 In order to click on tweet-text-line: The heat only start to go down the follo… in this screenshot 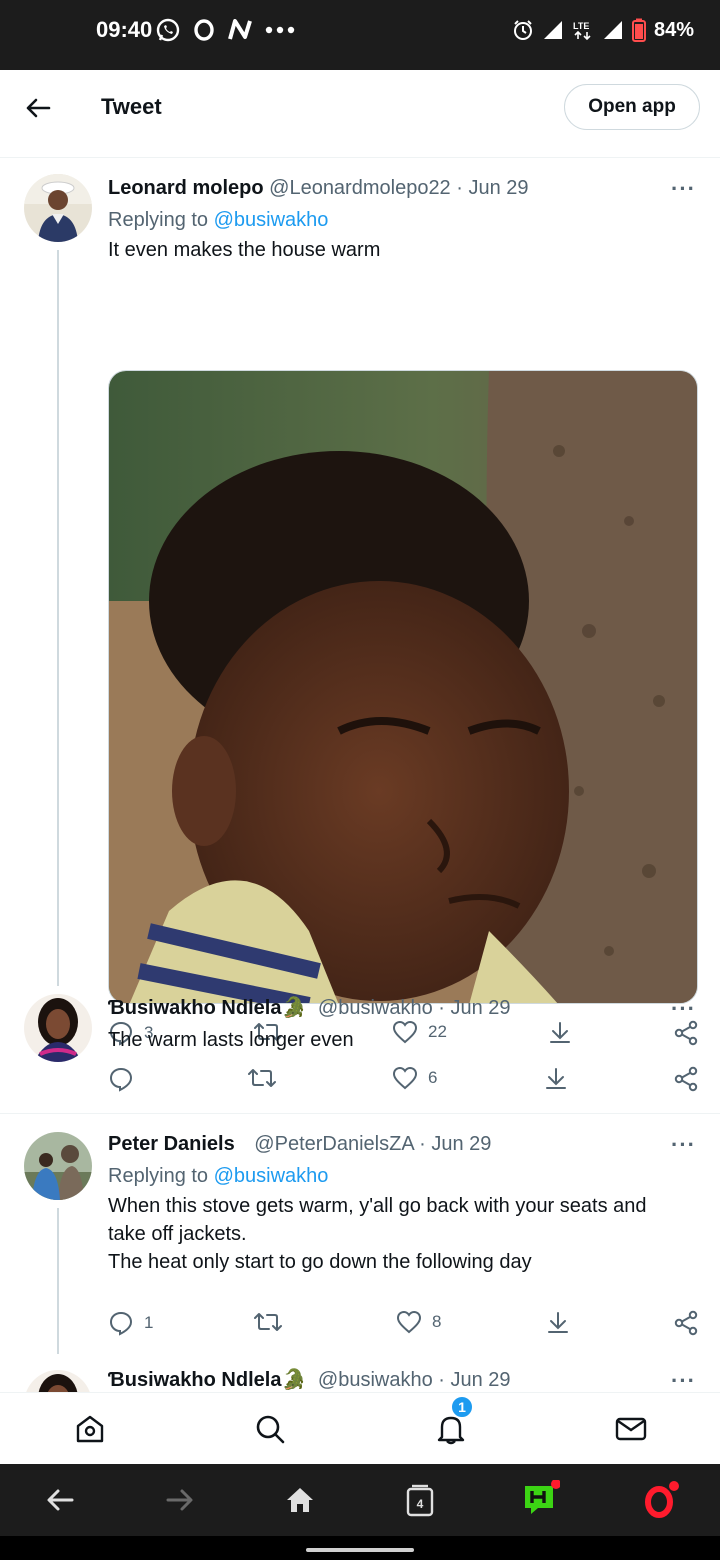, I will do `click(320, 1262)`.